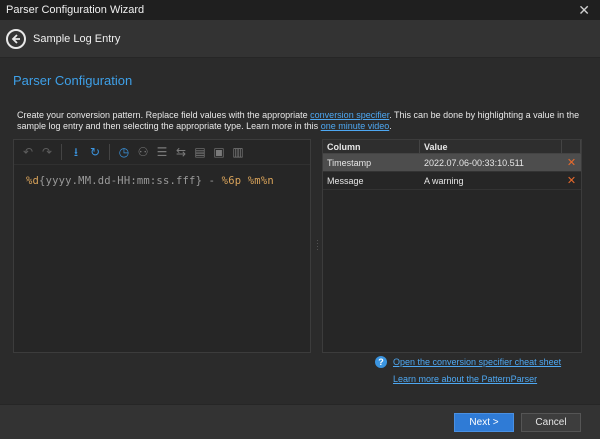  Describe the element at coordinates (484, 422) in the screenshot. I see `next-button: Next >` at that location.